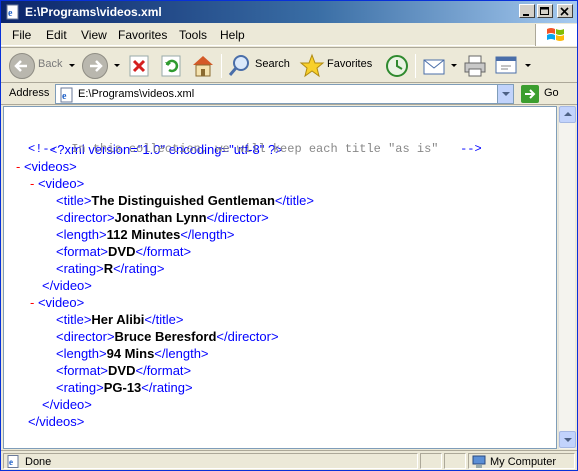 The width and height of the screenshot is (578, 471). I want to click on windows-flag-icon, so click(555, 34).